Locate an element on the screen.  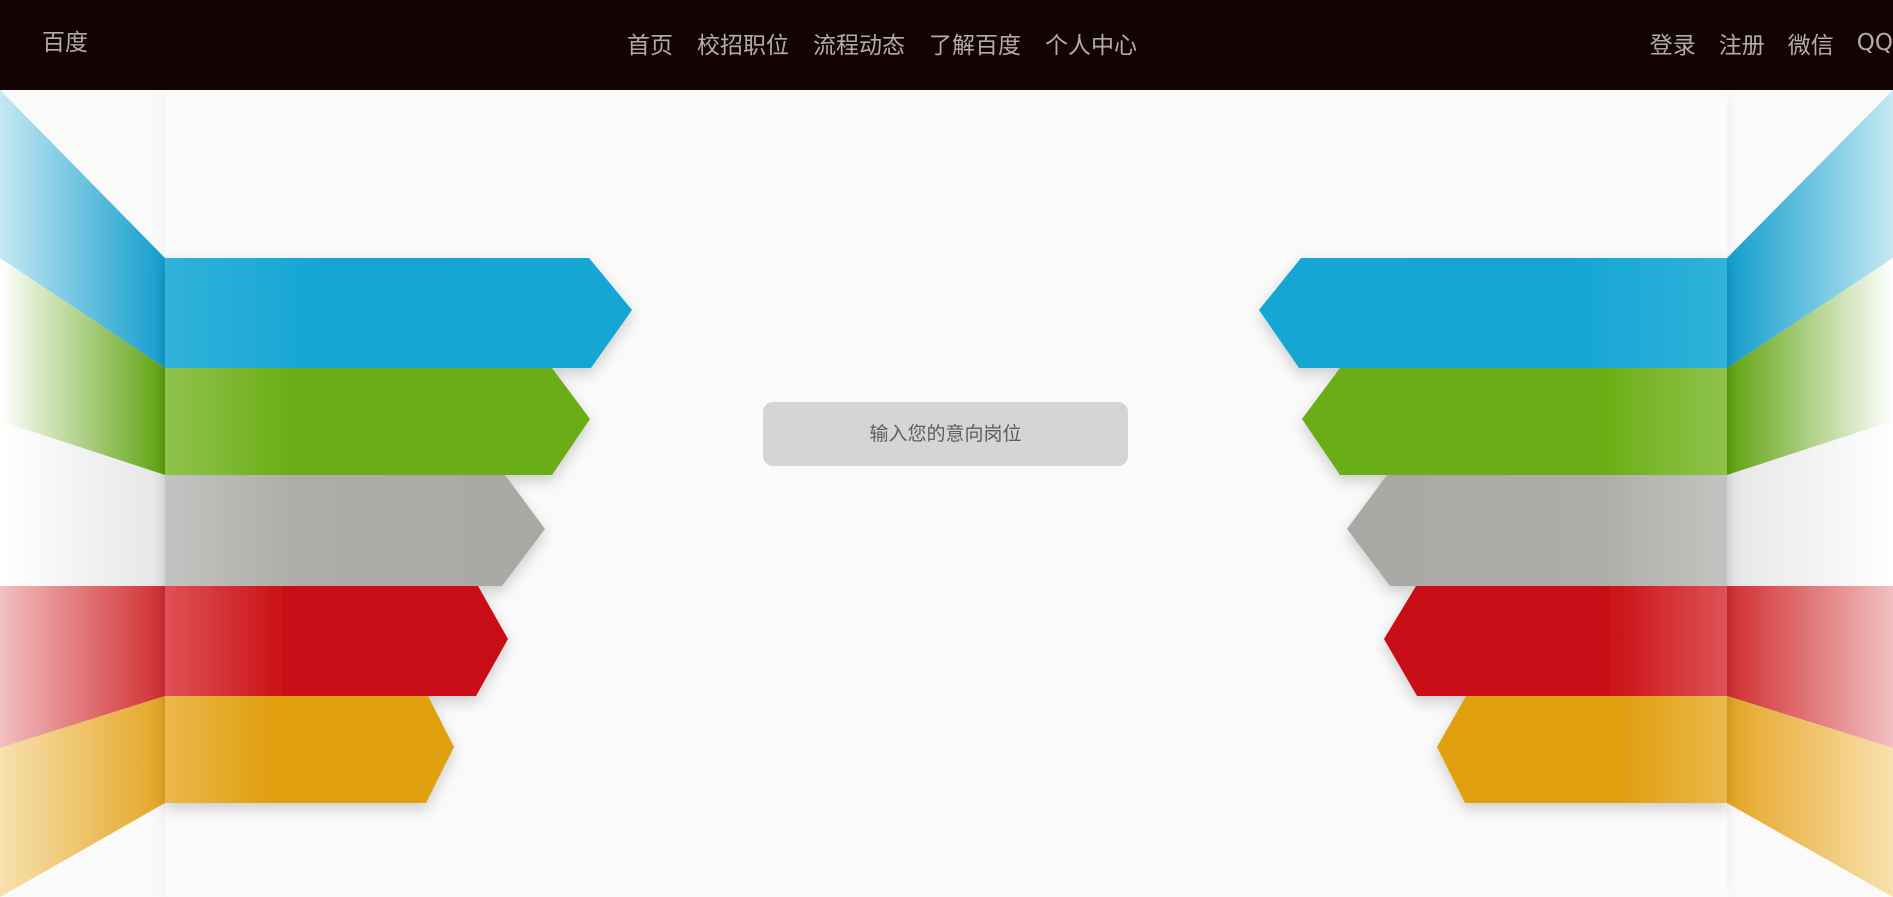
right-green-arrow is located at coordinates (1514, 421).